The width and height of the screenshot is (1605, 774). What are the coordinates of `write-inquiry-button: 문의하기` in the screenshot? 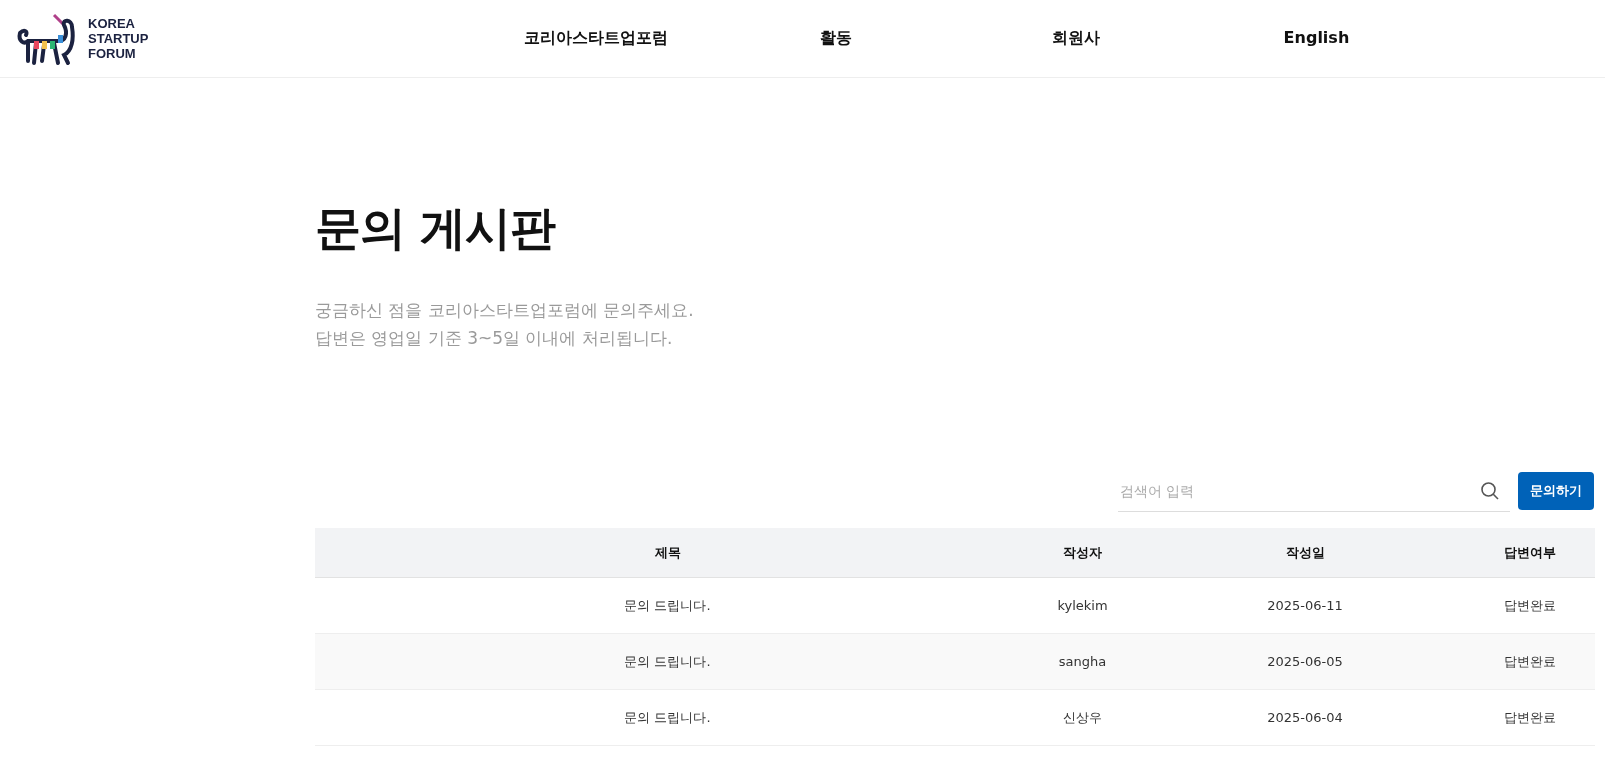 It's located at (1556, 491).